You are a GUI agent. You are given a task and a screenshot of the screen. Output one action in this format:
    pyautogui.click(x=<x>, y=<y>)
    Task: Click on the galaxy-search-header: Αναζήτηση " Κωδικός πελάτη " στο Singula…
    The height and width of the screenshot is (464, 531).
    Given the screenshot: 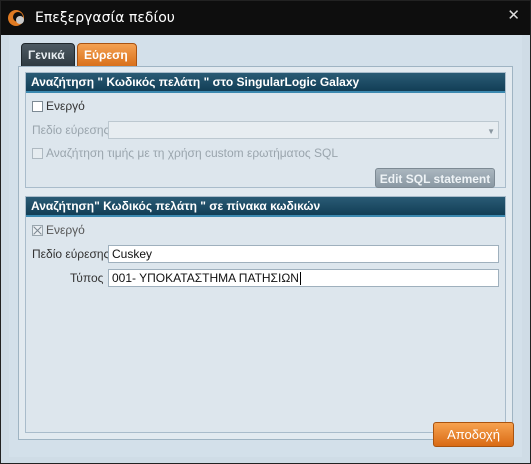 What is the action you would take?
    pyautogui.click(x=265, y=83)
    